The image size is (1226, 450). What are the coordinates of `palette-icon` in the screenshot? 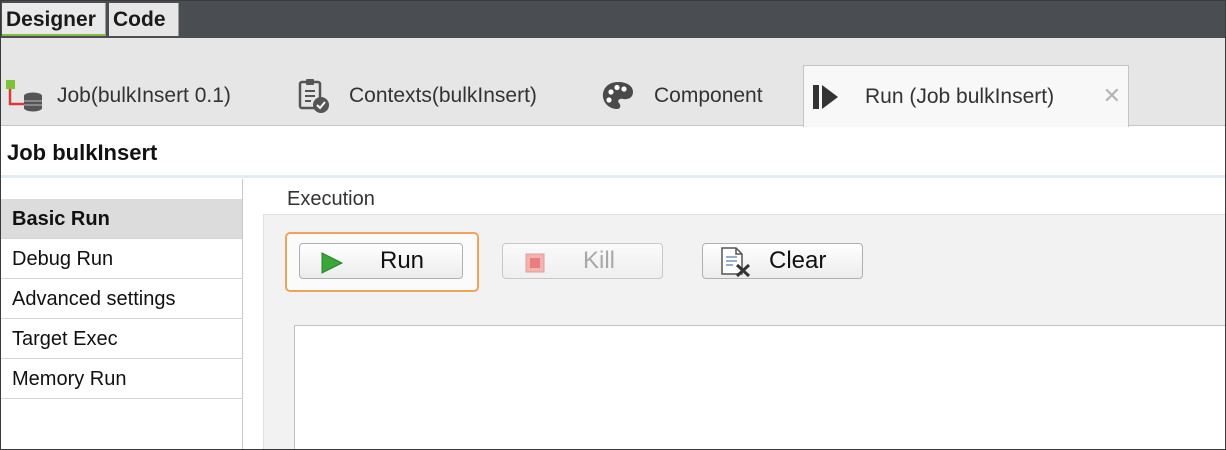 It's located at (618, 96).